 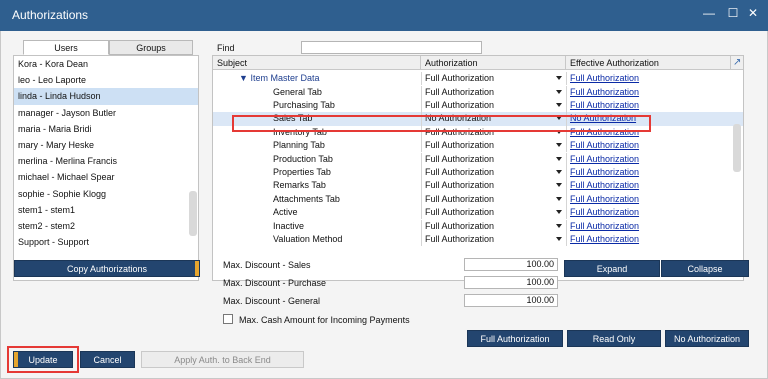 I want to click on user-list-item: michael - Michael Spear, so click(x=106, y=177).